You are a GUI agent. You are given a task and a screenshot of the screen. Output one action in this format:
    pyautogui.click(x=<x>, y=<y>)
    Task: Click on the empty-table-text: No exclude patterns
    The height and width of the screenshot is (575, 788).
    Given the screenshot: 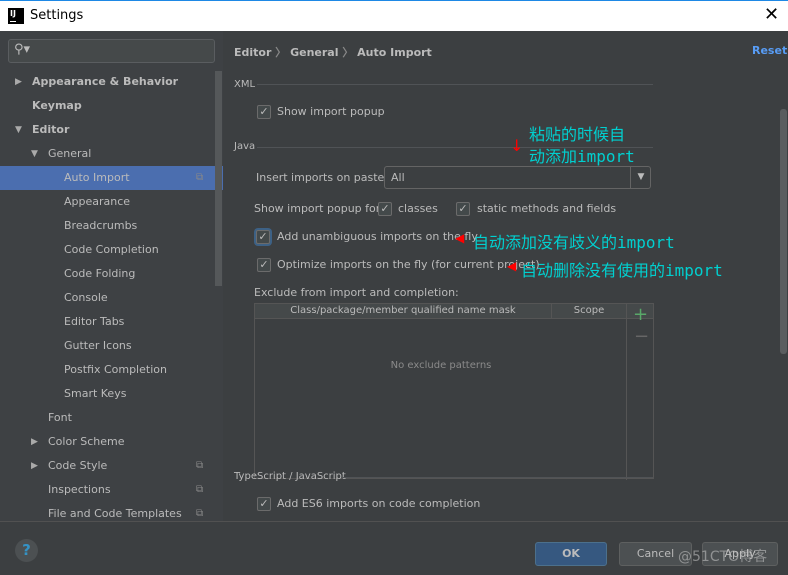 What is the action you would take?
    pyautogui.click(x=441, y=365)
    